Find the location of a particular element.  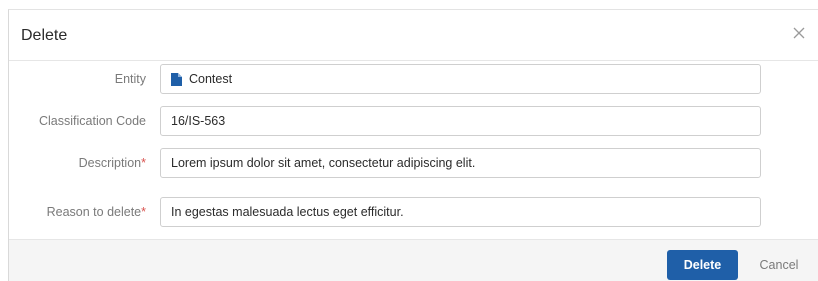

classification-code-value: 16/IS-563 is located at coordinates (198, 121).